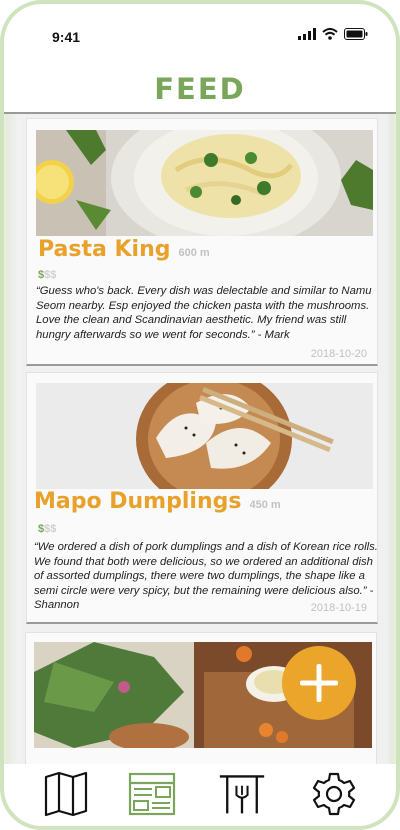 Image resolution: width=400 pixels, height=830 pixels. I want to click on signal-icon, so click(307, 34).